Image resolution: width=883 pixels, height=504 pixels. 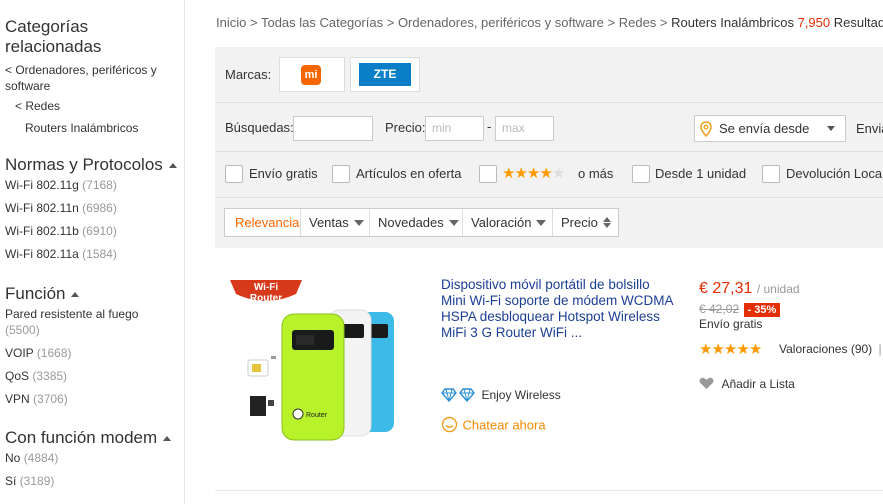 What do you see at coordinates (61, 254) in the screenshot?
I see `filter-item: Wi-Fi 802.11a (1584)` at bounding box center [61, 254].